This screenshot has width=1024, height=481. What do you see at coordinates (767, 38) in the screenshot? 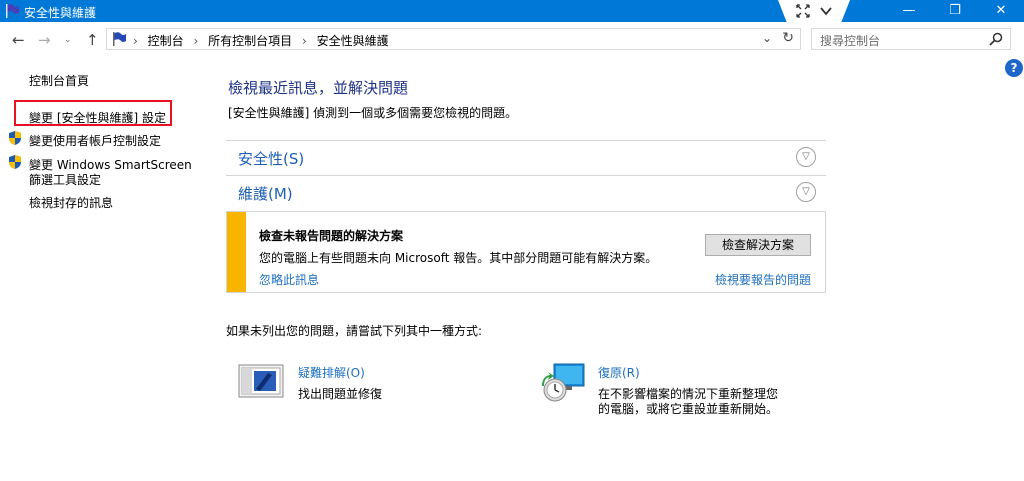
I see `address-dropdown-icon: ⌄` at bounding box center [767, 38].